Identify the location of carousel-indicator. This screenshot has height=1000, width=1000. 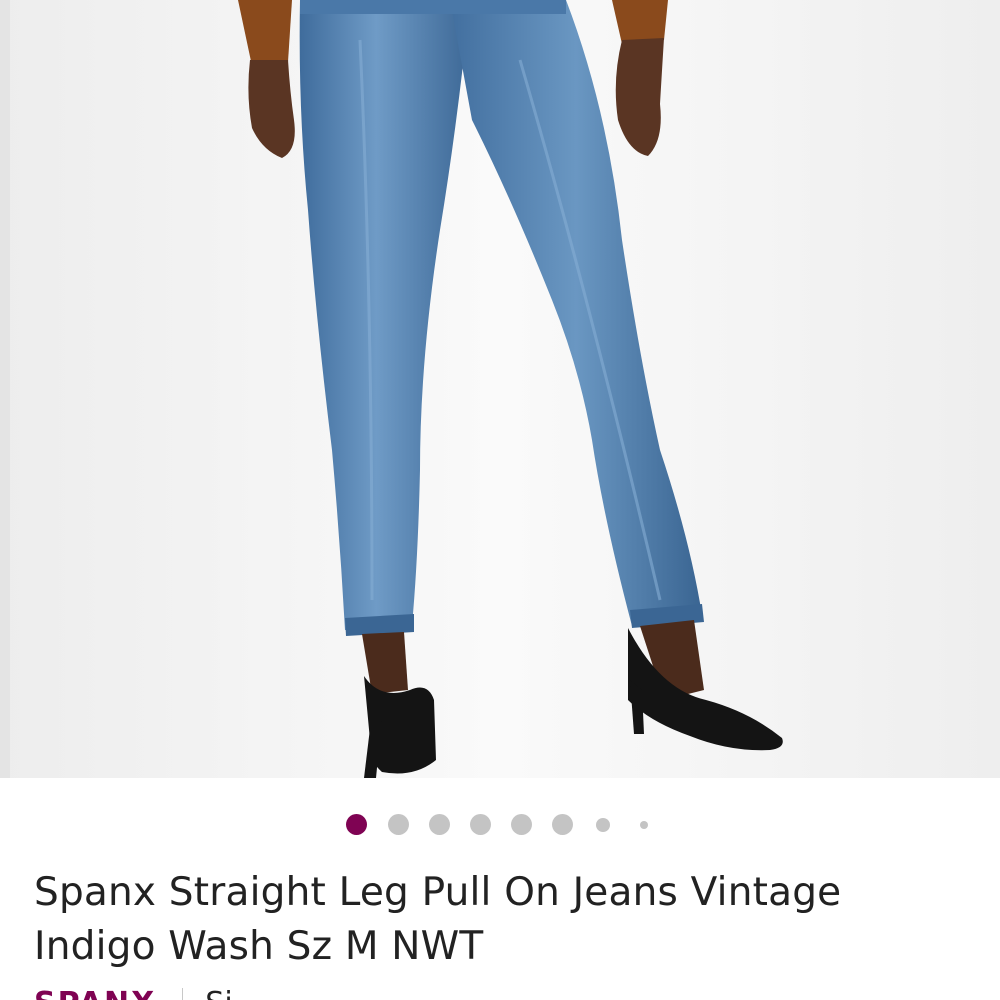
(500, 825).